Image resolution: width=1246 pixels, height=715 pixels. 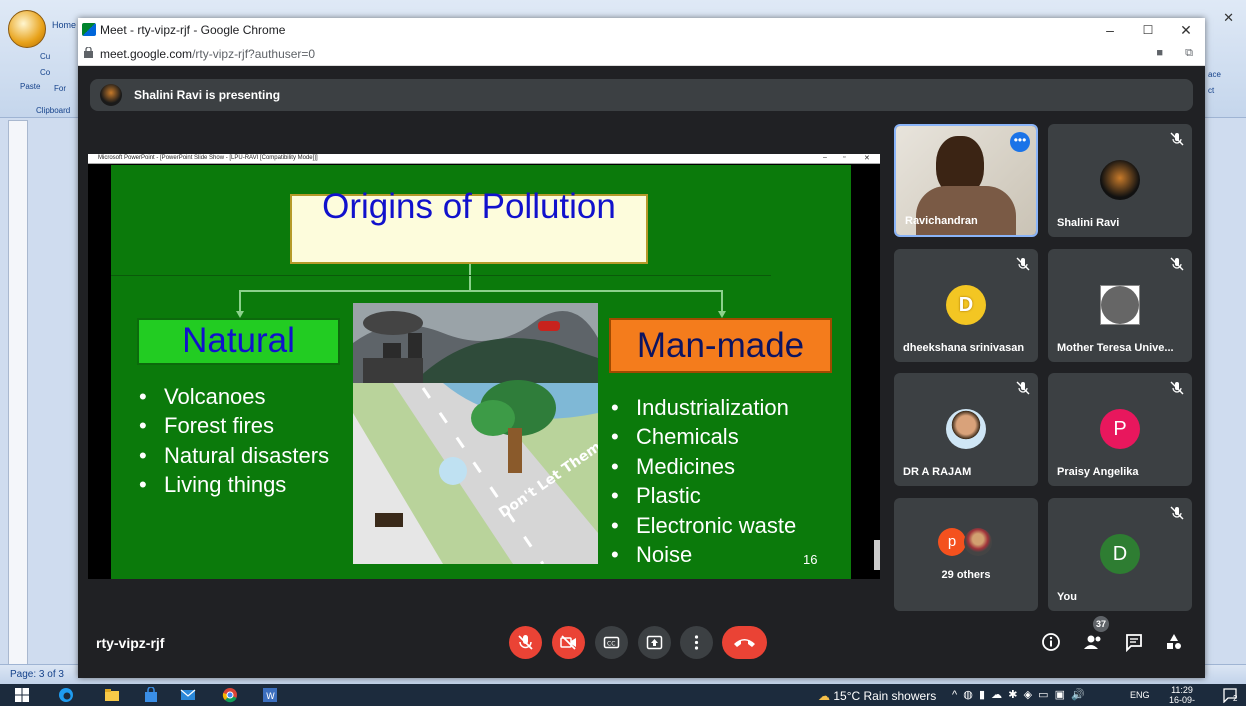 What do you see at coordinates (964, 348) in the screenshot?
I see `participant-name: dheekshana srinivasan` at bounding box center [964, 348].